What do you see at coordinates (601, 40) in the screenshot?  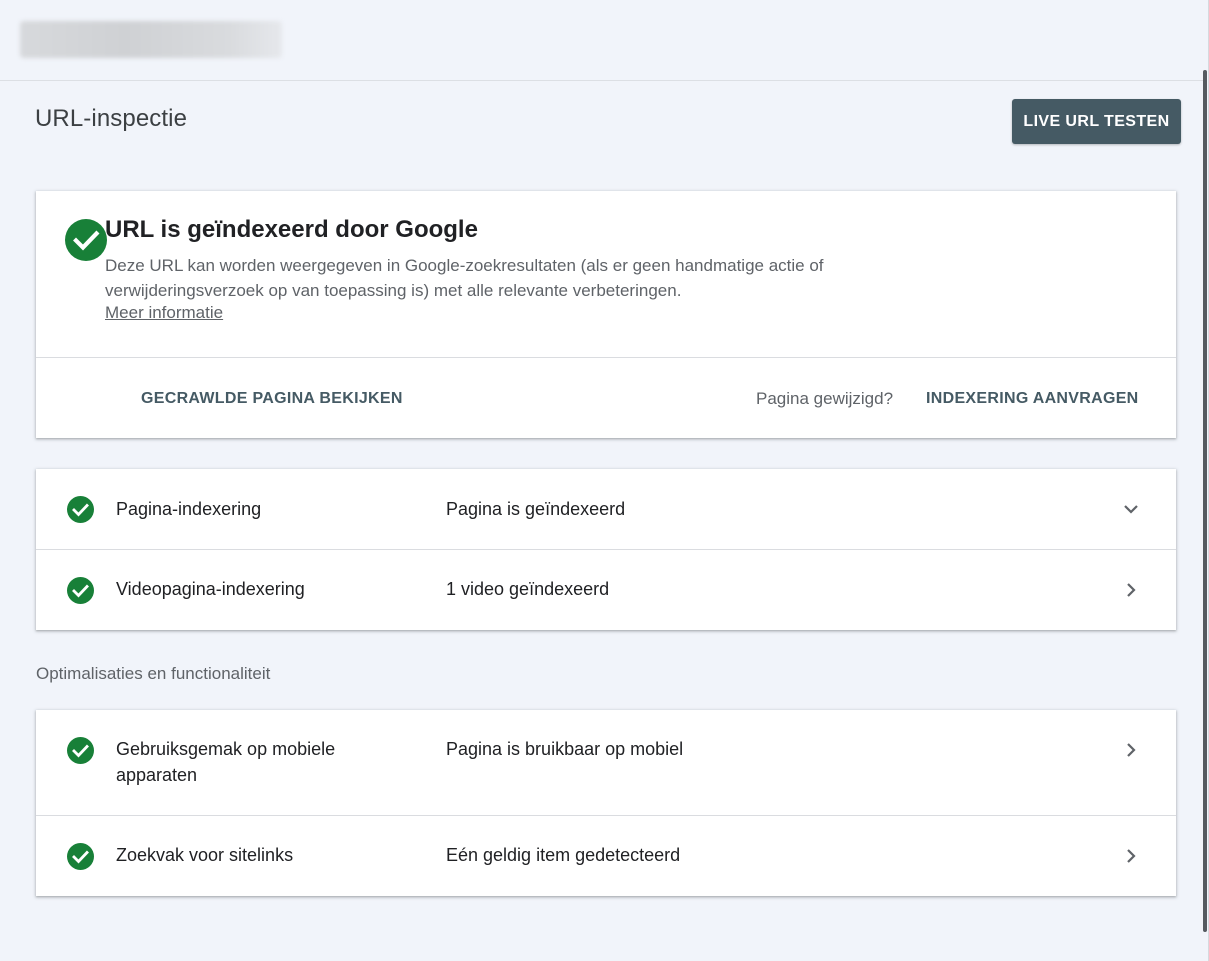 I see `top-bar` at bounding box center [601, 40].